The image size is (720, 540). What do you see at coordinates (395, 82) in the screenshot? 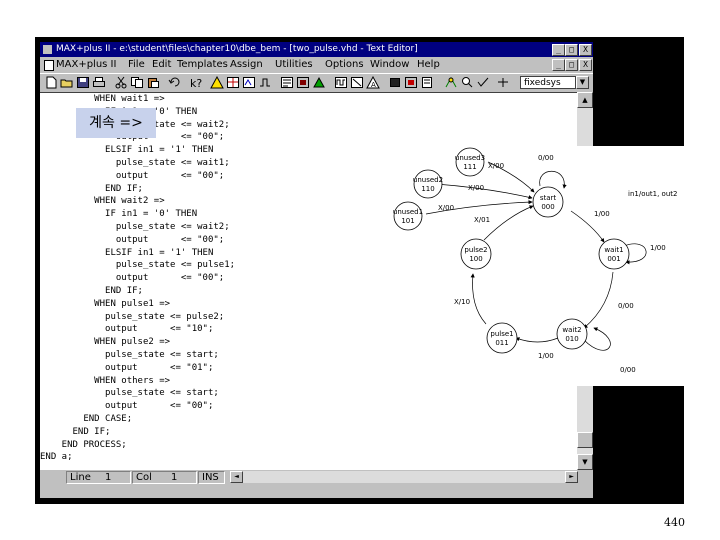
I see `chip-icon` at bounding box center [395, 82].